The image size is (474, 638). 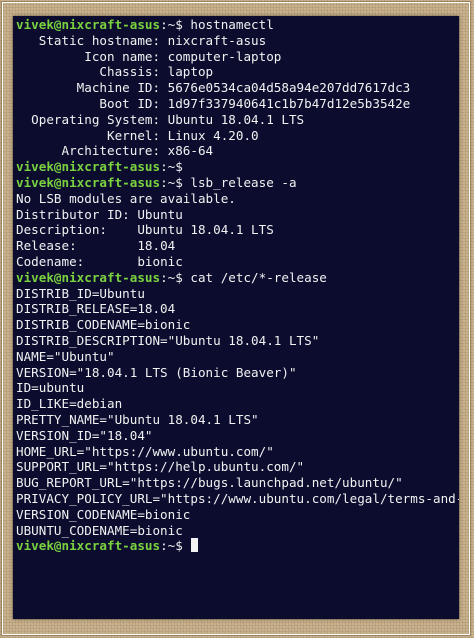 I want to click on output-line: Icon name: computer-laptop, so click(x=237, y=57).